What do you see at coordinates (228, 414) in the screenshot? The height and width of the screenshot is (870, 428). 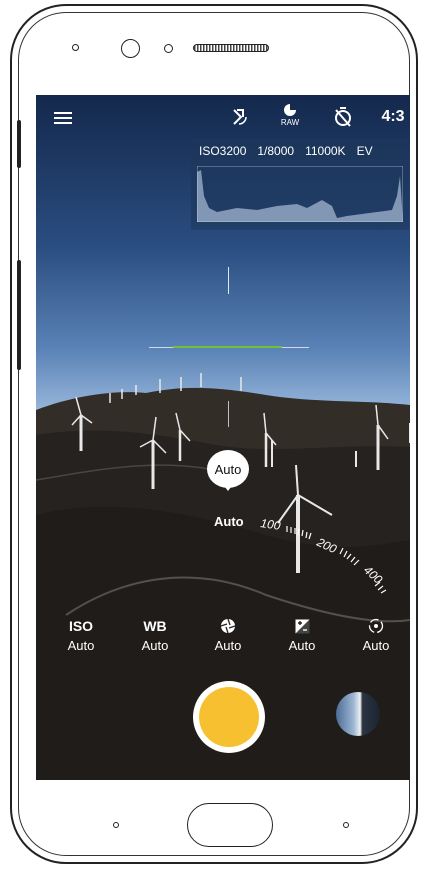 I see `focus-guide-line-lower` at bounding box center [228, 414].